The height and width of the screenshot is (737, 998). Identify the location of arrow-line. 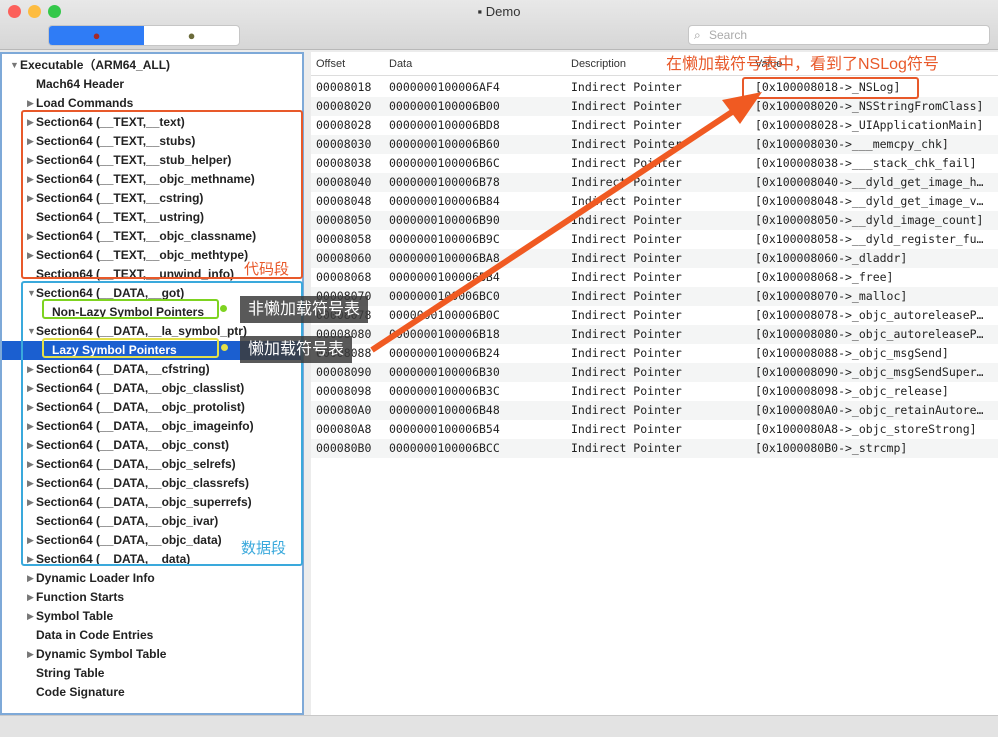
(553, 230).